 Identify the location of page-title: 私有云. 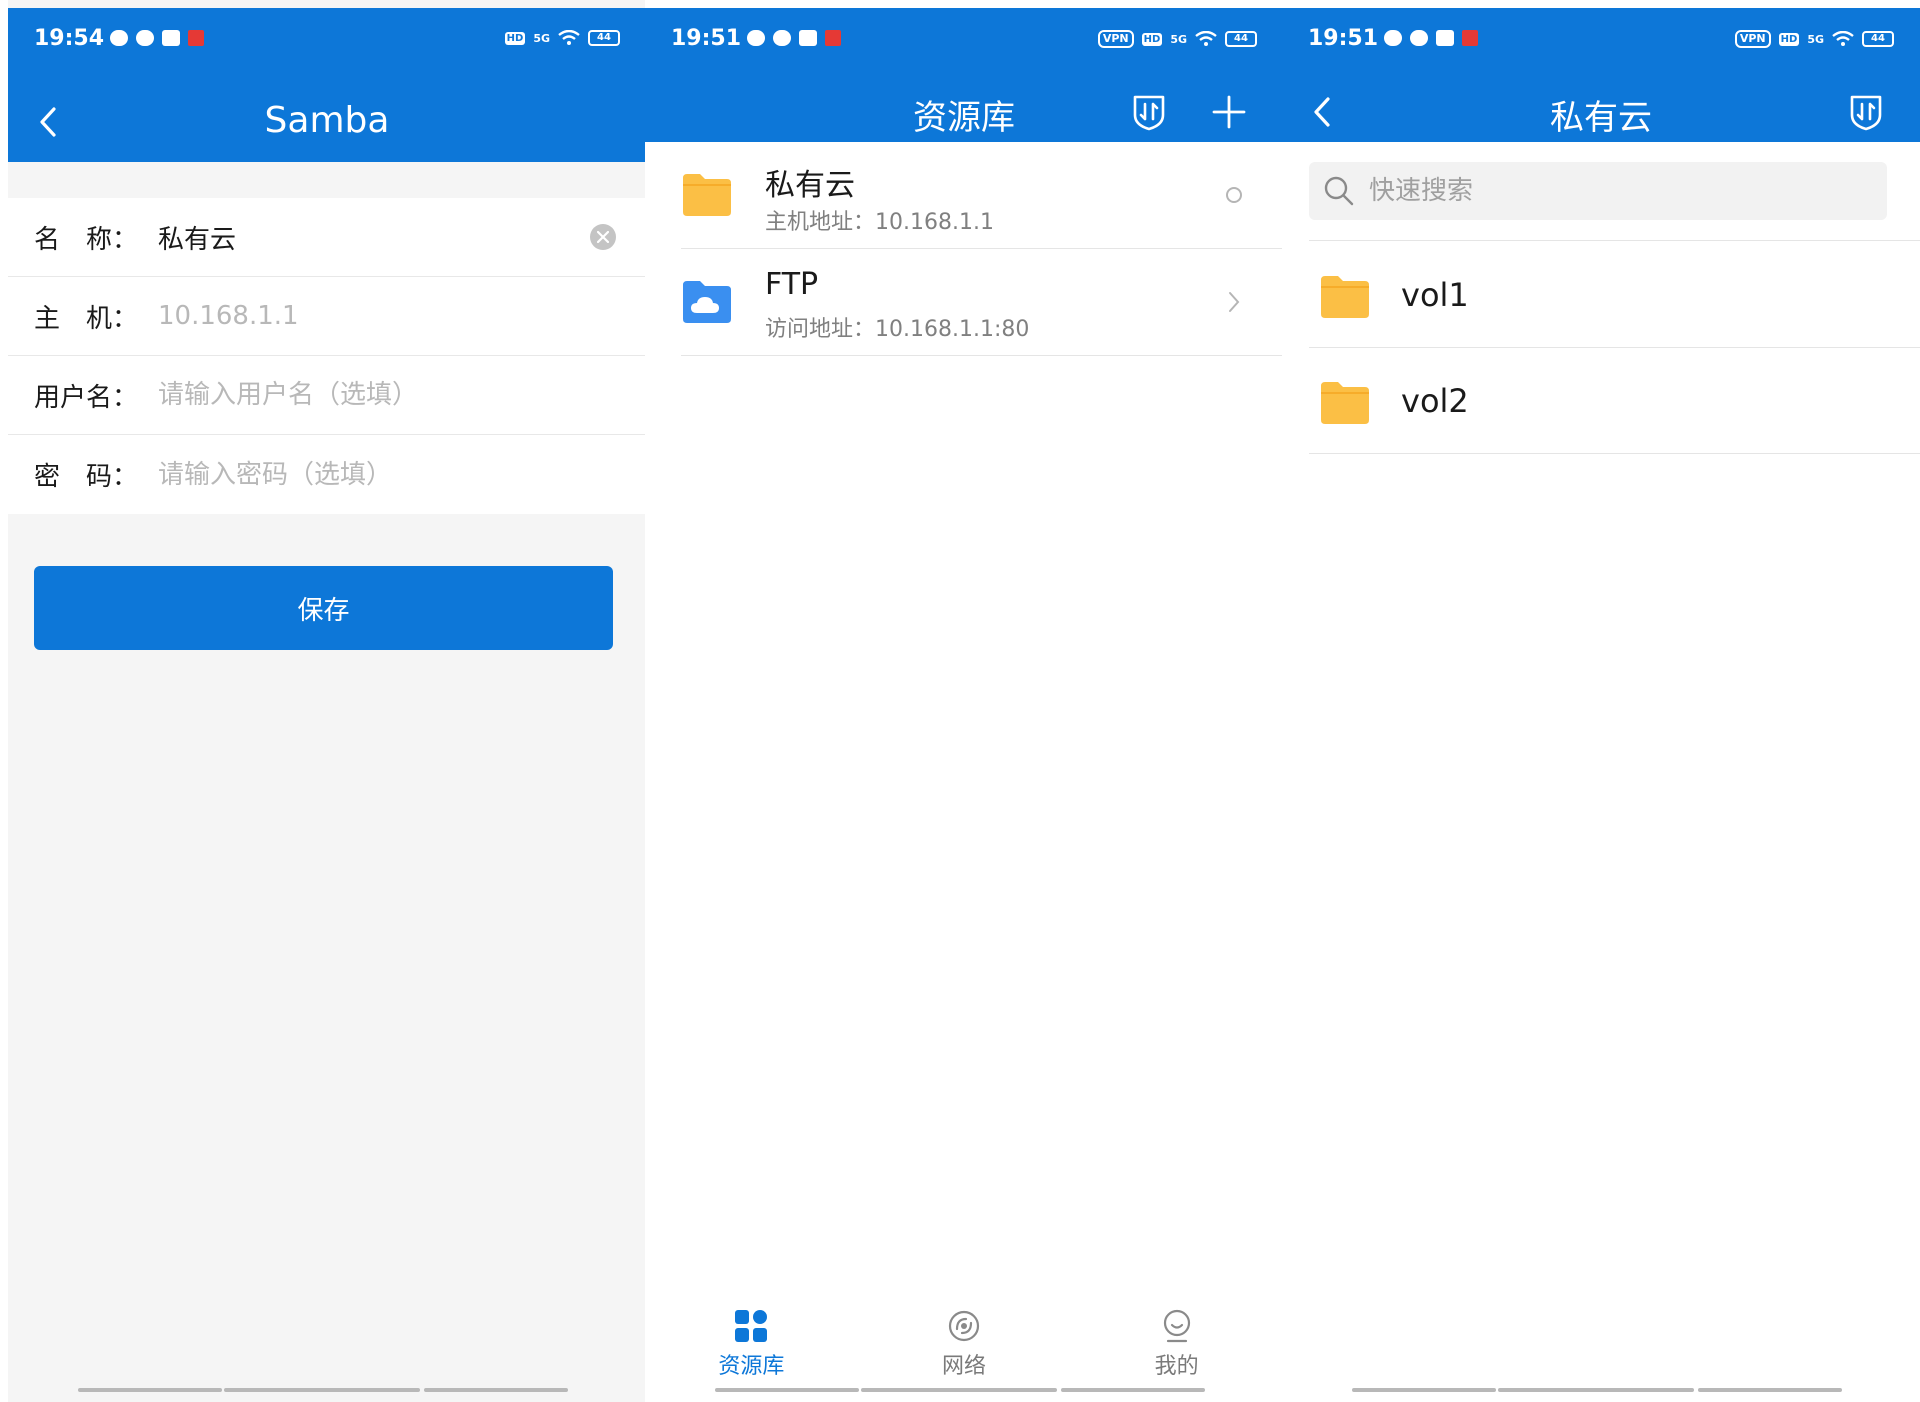
(1601, 118).